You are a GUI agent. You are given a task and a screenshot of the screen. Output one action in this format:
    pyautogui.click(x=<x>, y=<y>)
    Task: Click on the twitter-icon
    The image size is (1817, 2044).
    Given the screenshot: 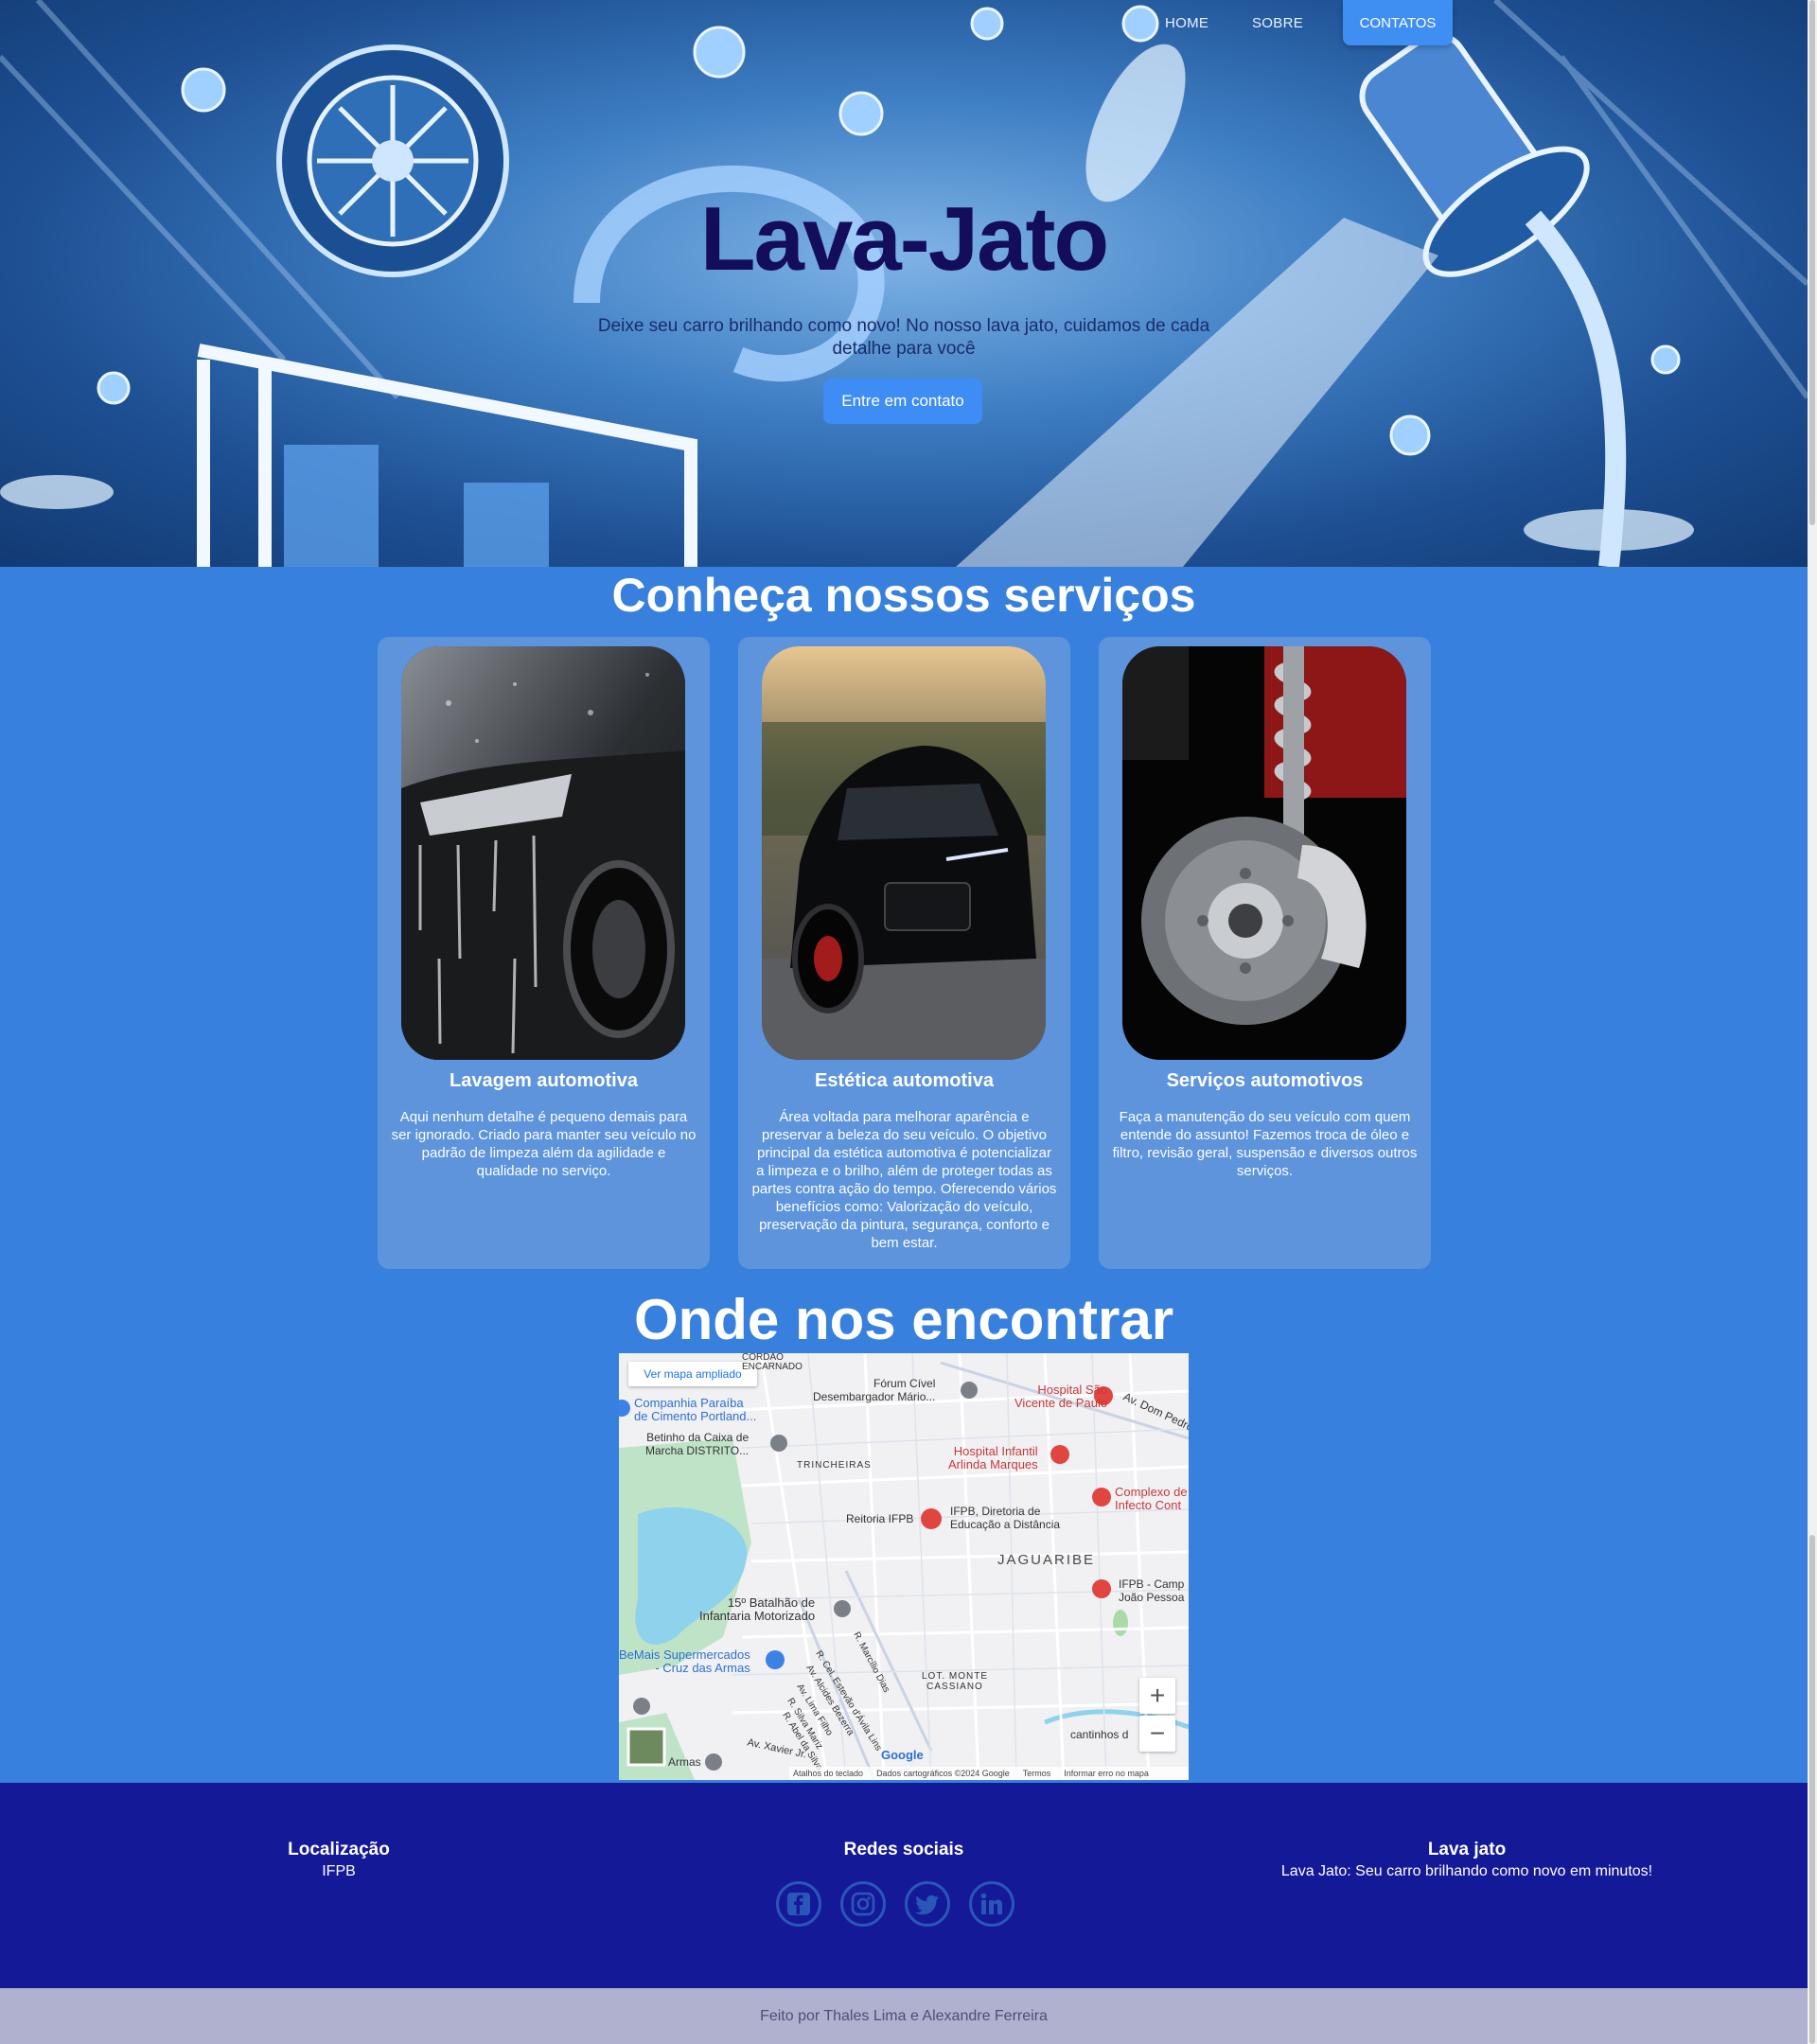 What is the action you would take?
    pyautogui.click(x=928, y=1904)
    